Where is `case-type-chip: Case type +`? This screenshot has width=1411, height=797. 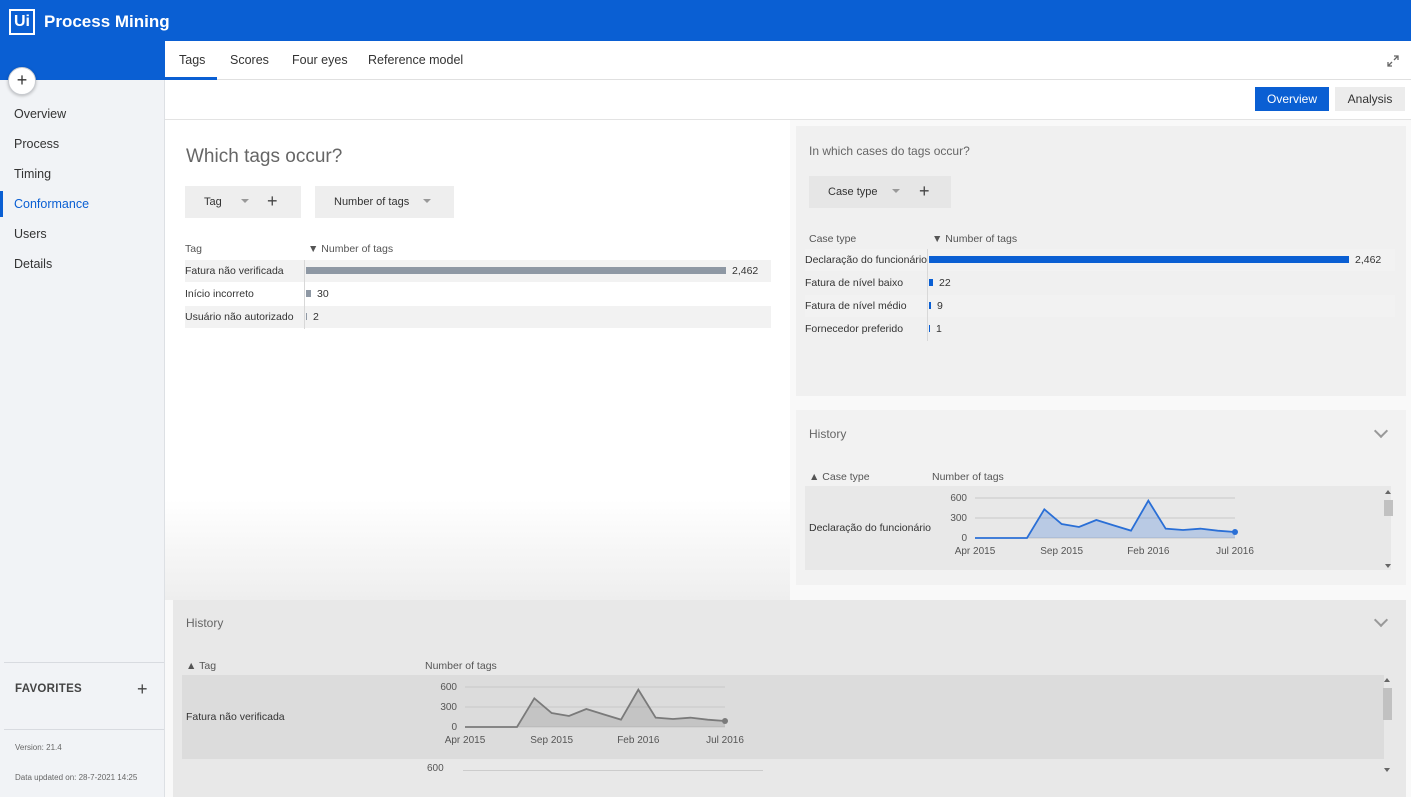 case-type-chip: Case type + is located at coordinates (880, 192).